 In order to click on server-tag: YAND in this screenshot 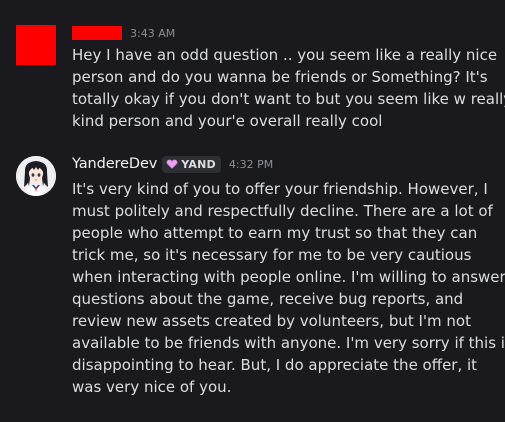, I will do `click(191, 164)`.